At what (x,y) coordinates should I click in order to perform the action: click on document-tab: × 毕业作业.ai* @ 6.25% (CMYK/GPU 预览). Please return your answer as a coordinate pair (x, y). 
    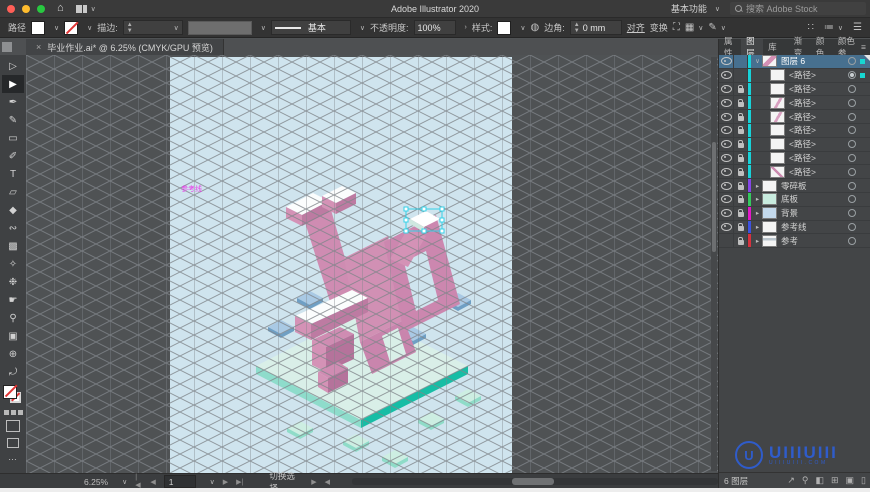
    Looking at the image, I should click on (125, 47).